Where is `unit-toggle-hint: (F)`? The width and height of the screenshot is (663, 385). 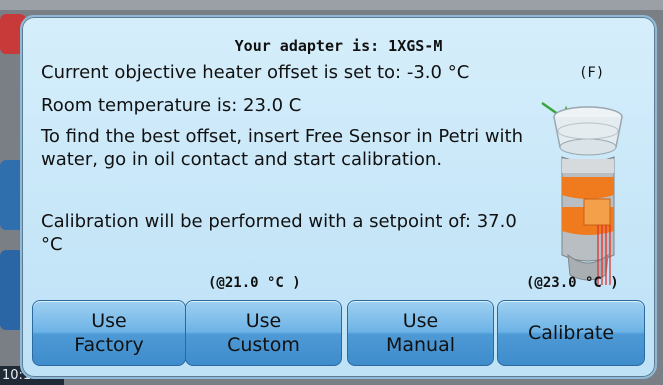 unit-toggle-hint: (F) is located at coordinates (591, 73).